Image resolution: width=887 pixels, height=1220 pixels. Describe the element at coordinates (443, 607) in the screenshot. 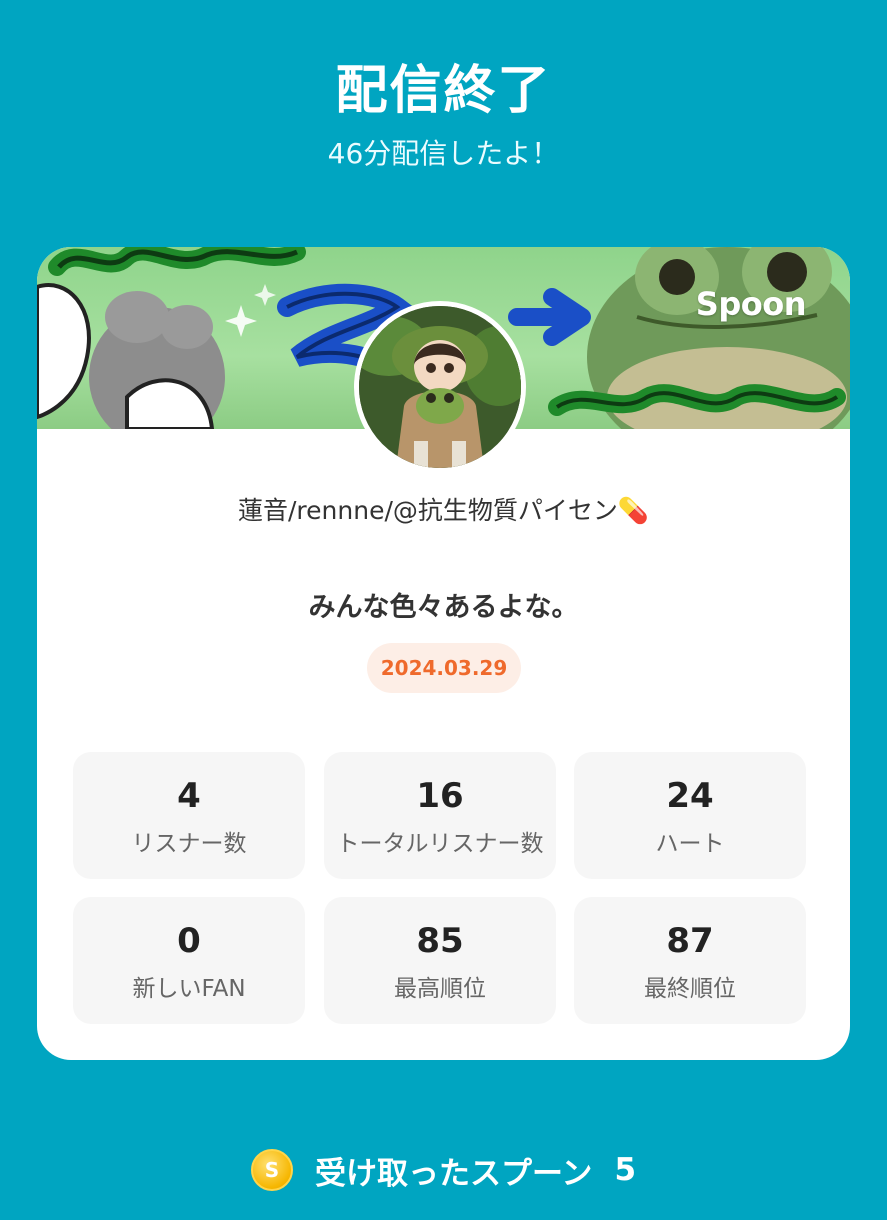

I see `stream-title: みんな色々あるよな。` at that location.